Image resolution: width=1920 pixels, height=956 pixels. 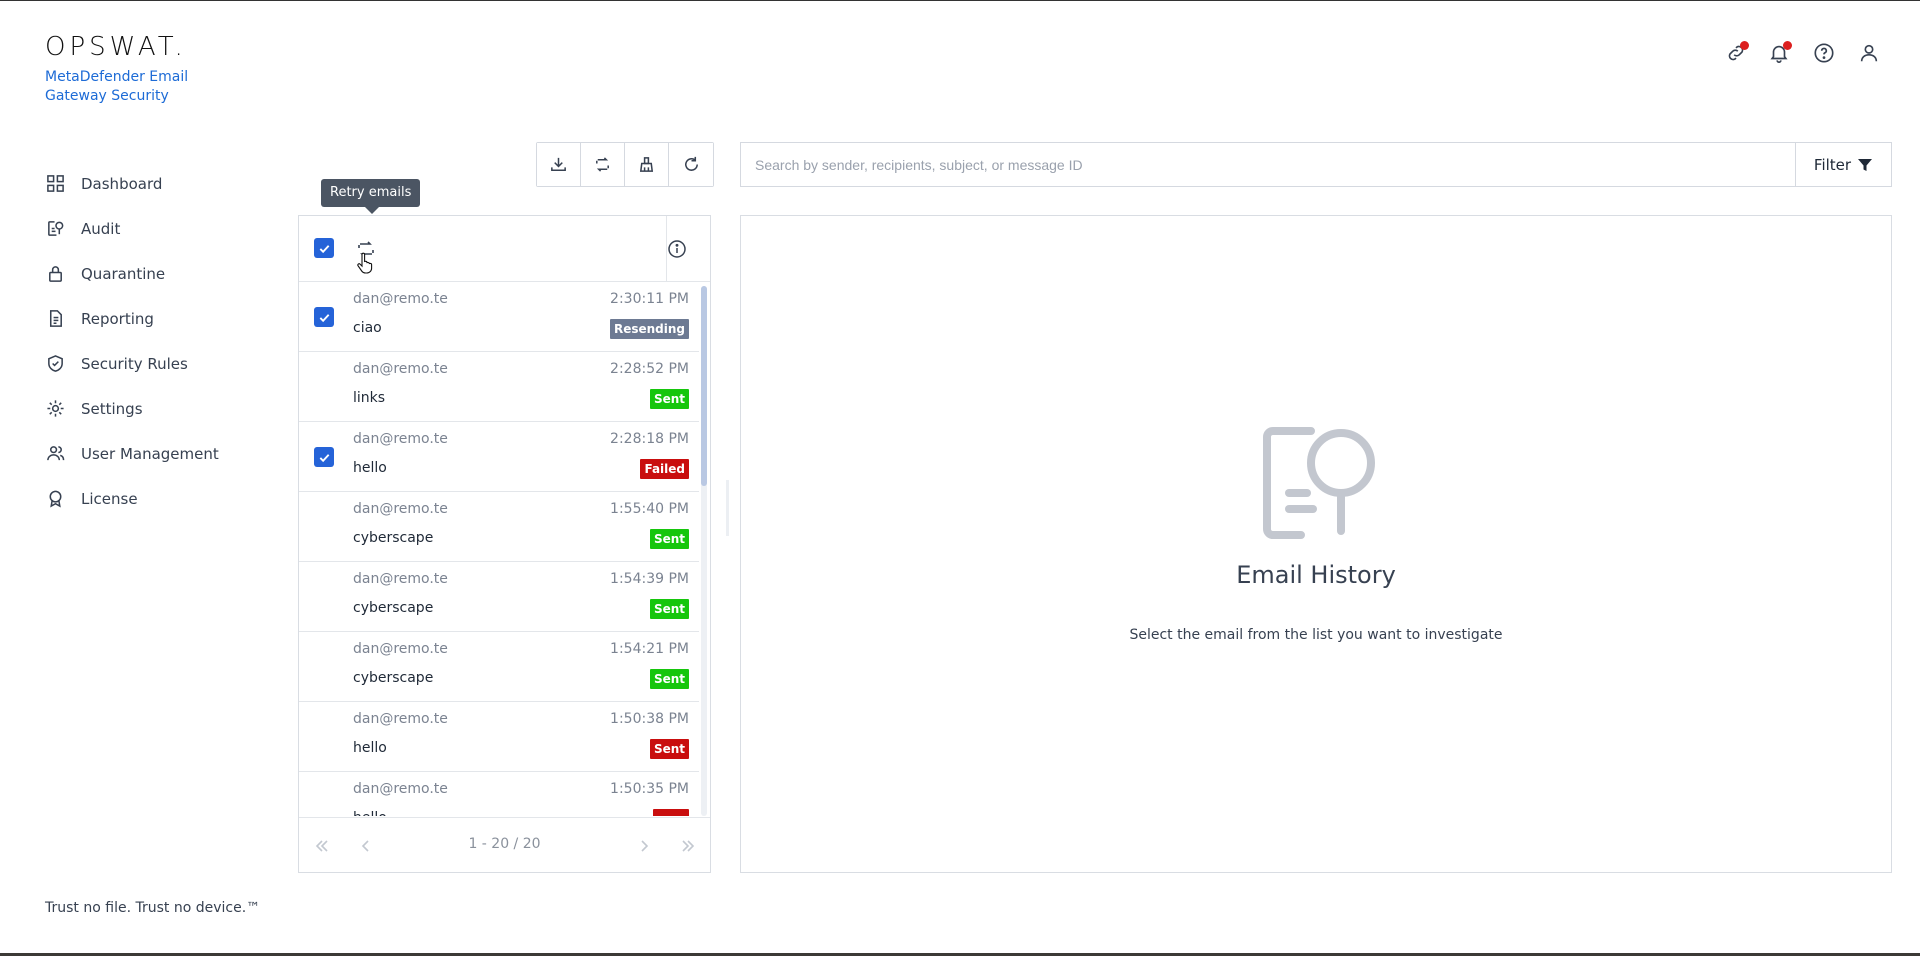 I want to click on email-time: 1:50:35 PM, so click(x=649, y=789).